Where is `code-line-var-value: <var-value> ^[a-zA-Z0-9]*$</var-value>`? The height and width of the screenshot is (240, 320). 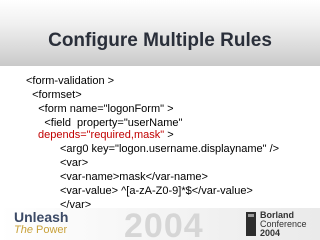
code-line-var-value: <var-value> ^[a-zA-Z0-9]*$</var-value> is located at coordinates (156, 191).